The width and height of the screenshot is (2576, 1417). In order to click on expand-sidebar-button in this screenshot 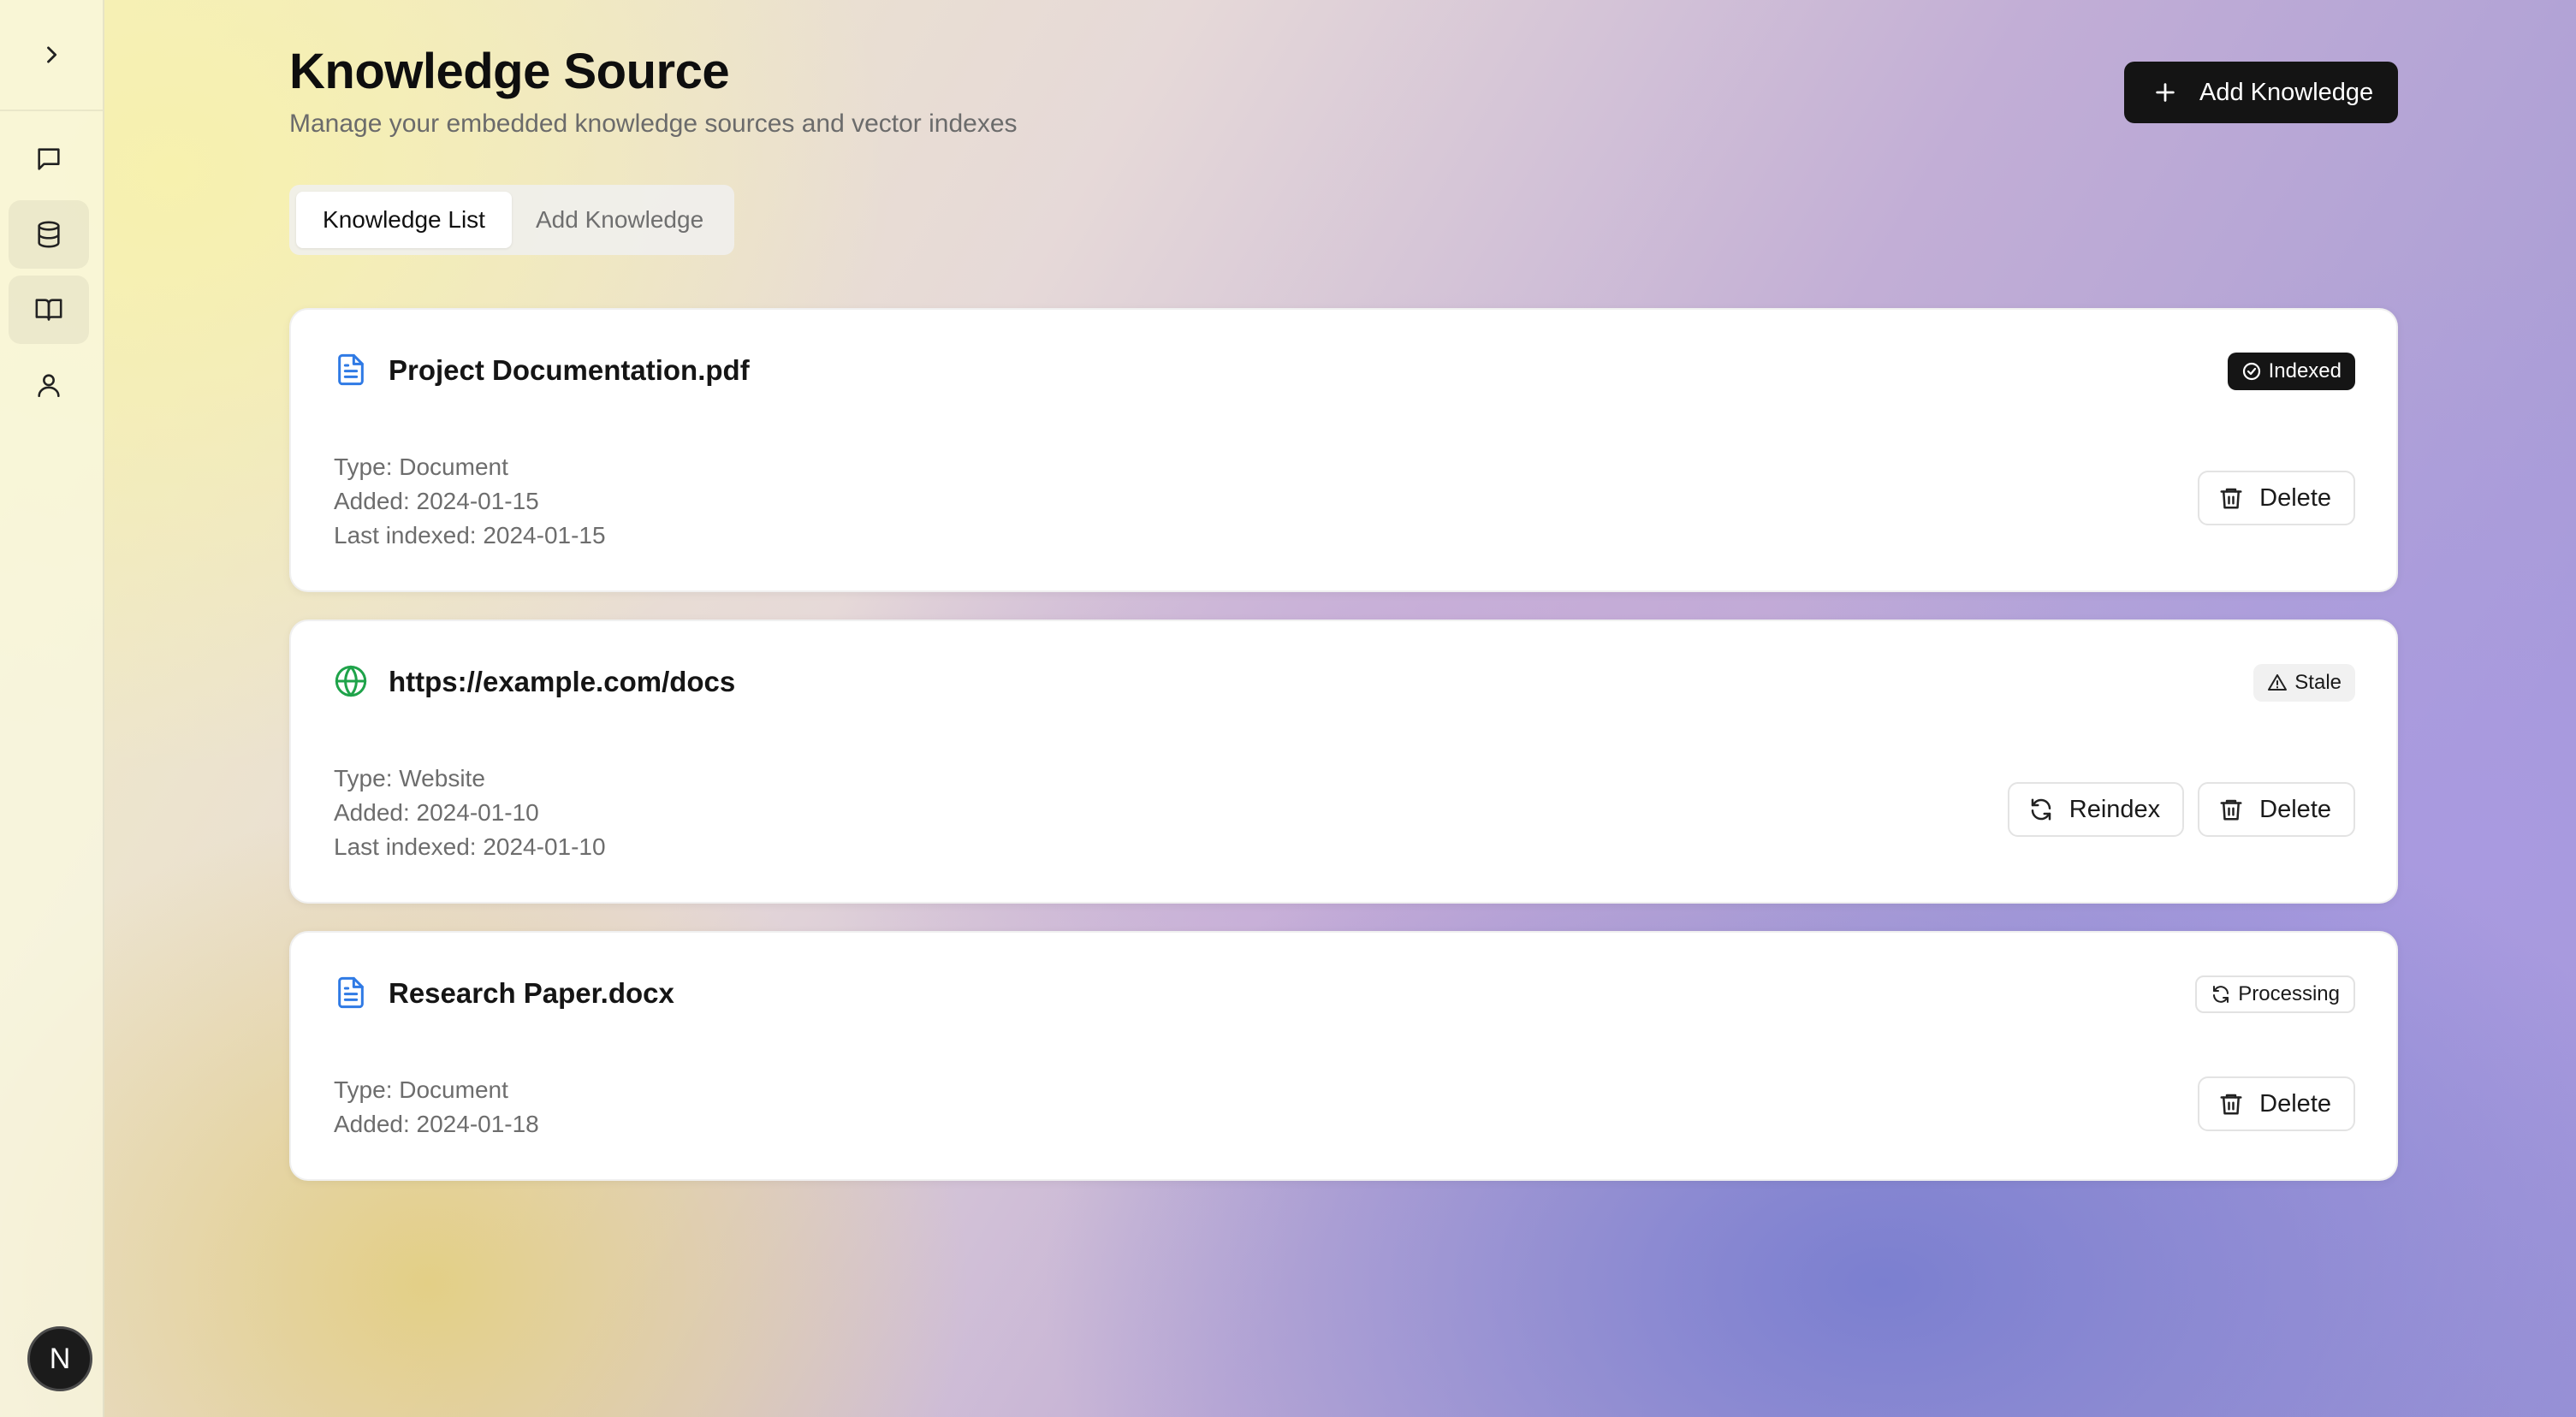, I will do `click(51, 54)`.